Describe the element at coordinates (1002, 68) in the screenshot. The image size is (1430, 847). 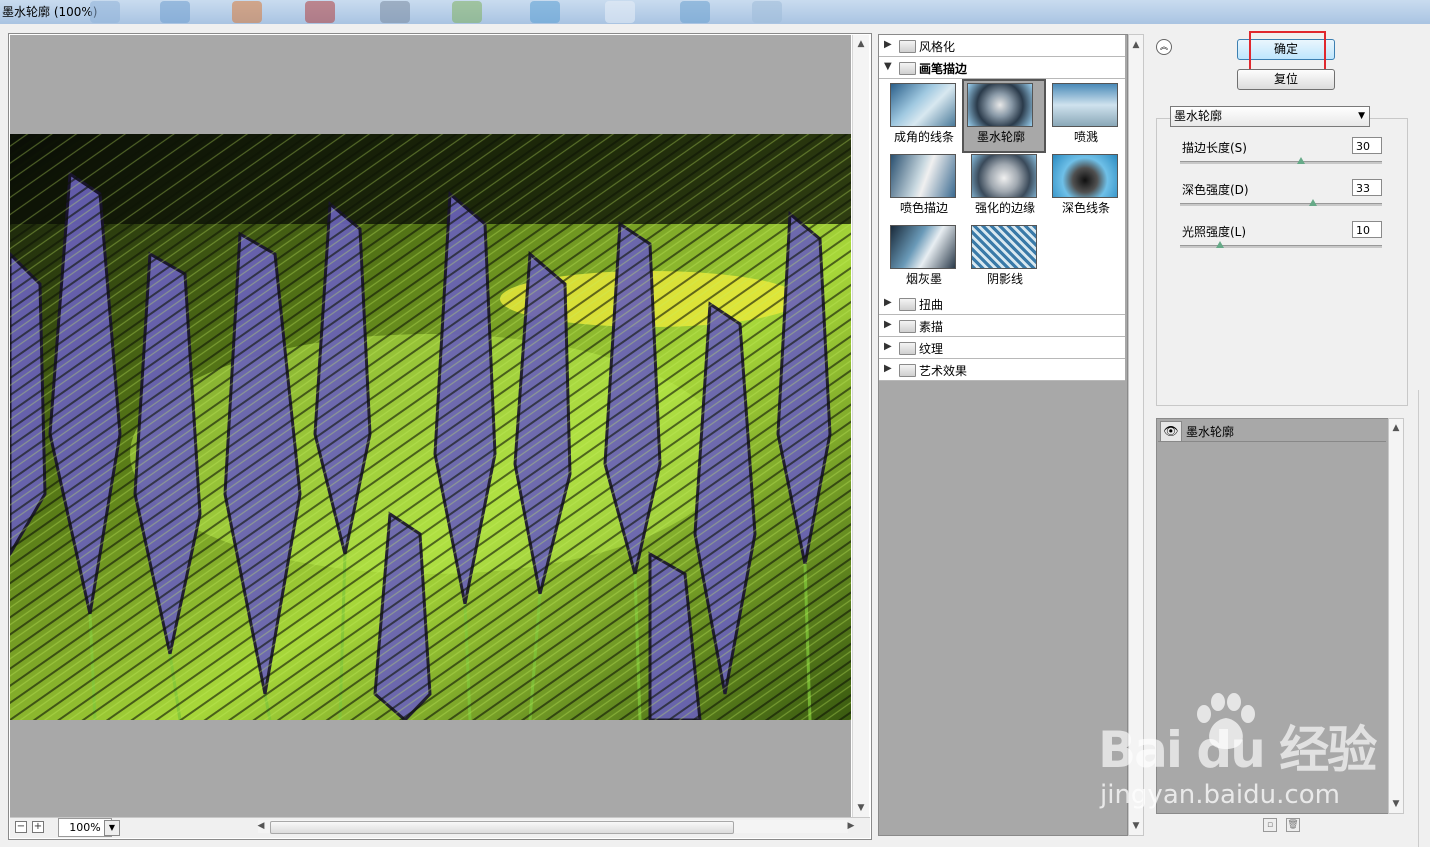
I see `category-brush-strokes: ▼ 画笔描边` at that location.